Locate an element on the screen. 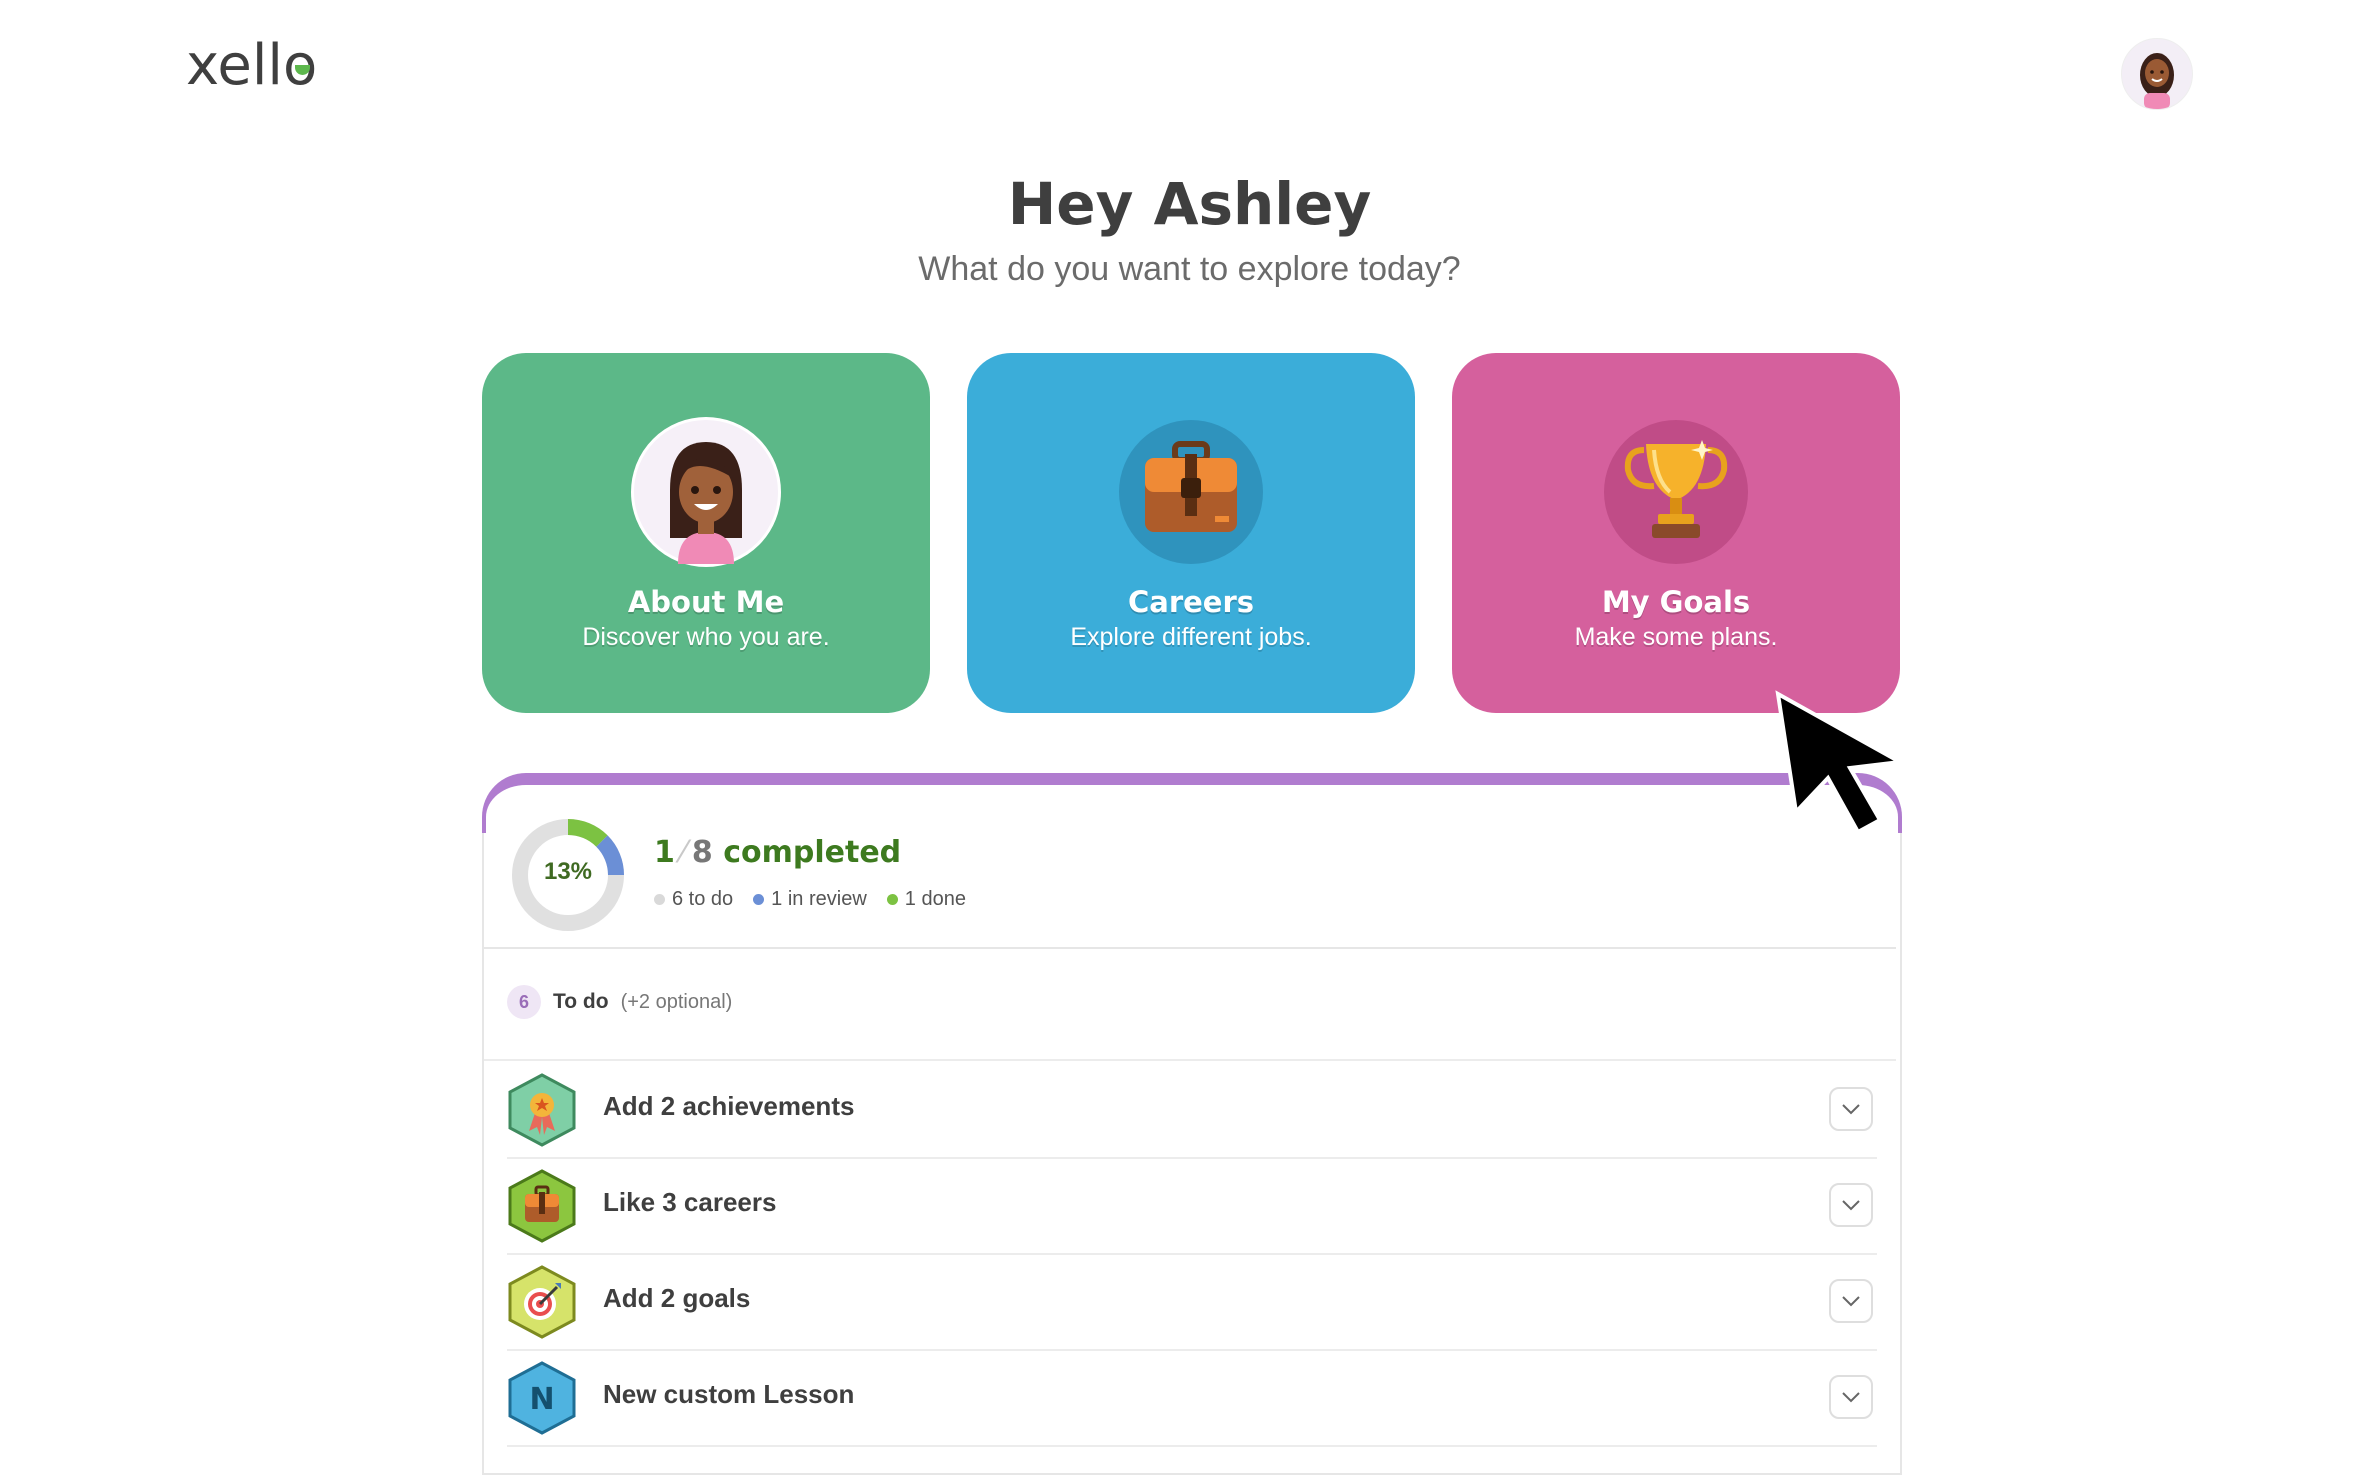 This screenshot has height=1475, width=2379. task-row: Add 2 goals is located at coordinates (1192, 1302).